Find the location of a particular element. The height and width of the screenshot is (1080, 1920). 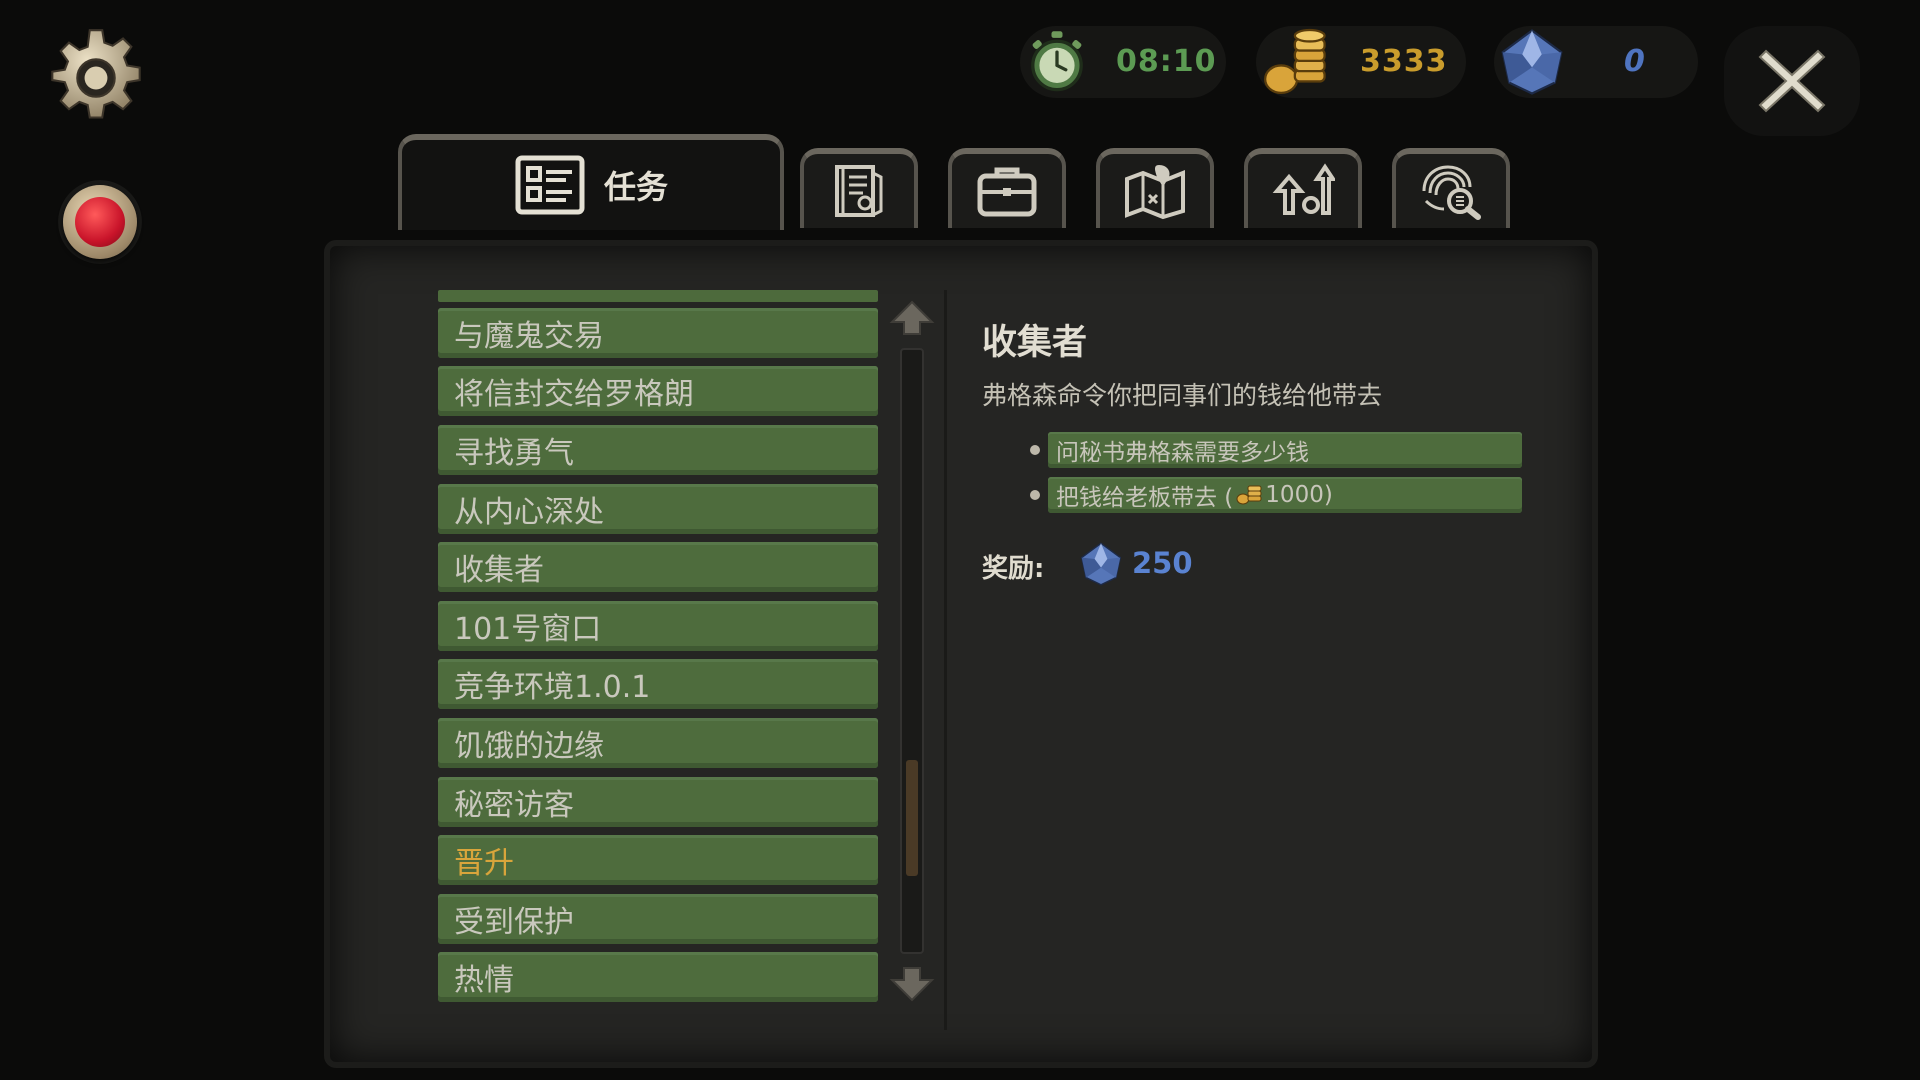

close-button is located at coordinates (1792, 81).